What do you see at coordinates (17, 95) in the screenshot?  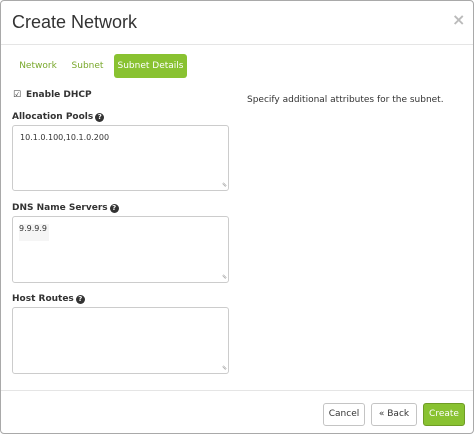 I see `enable-dhcp-checkbox: ☑` at bounding box center [17, 95].